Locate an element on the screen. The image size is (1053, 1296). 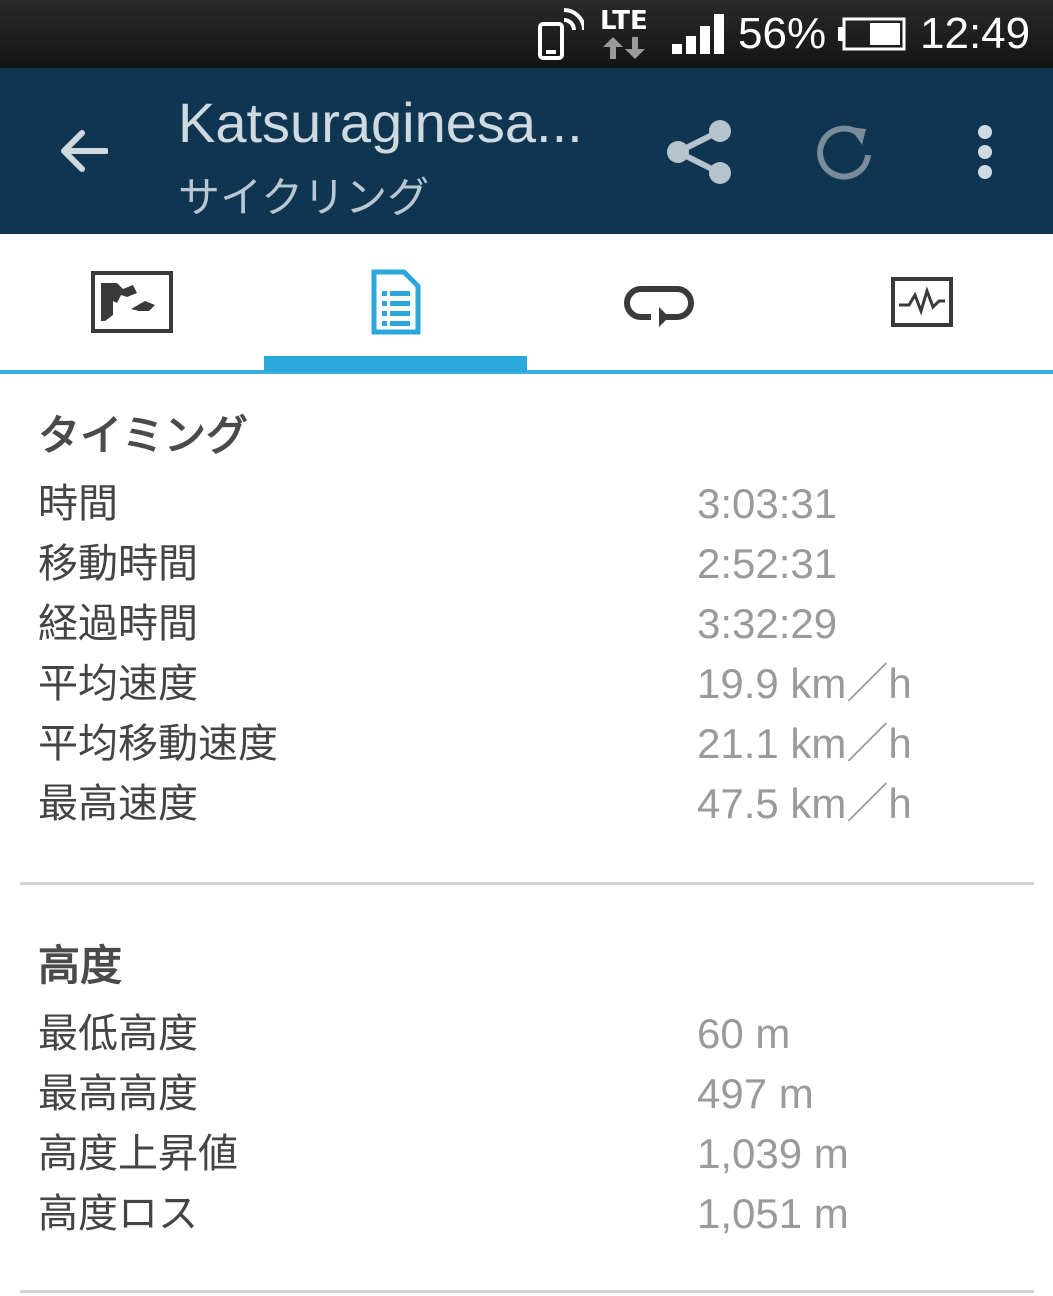
stat-value: 1,039 m is located at coordinates (773, 1153).